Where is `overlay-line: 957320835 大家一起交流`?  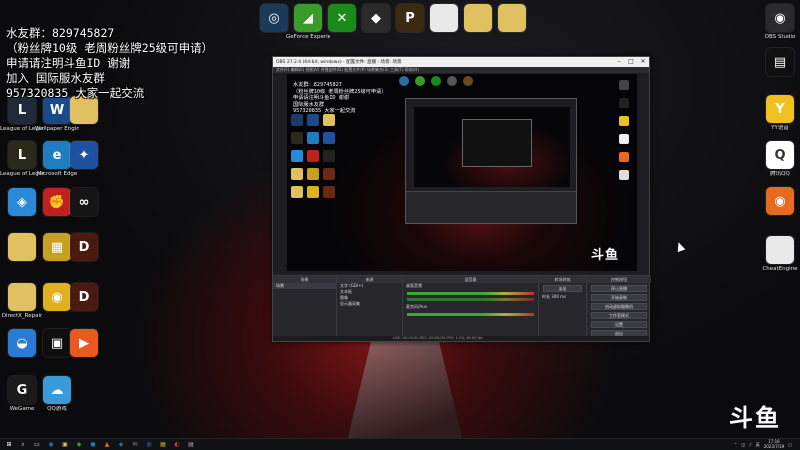
overlay-line: 957320835 大家一起交流 is located at coordinates (75, 93).